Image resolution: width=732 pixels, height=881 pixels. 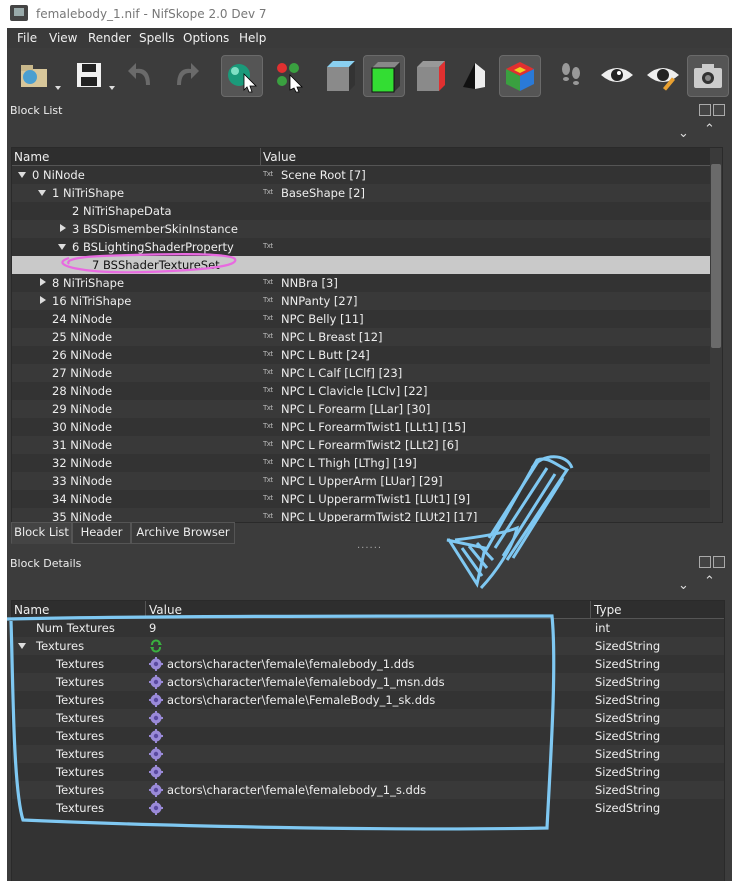 I want to click on detail-name: Textures, so click(x=80, y=718).